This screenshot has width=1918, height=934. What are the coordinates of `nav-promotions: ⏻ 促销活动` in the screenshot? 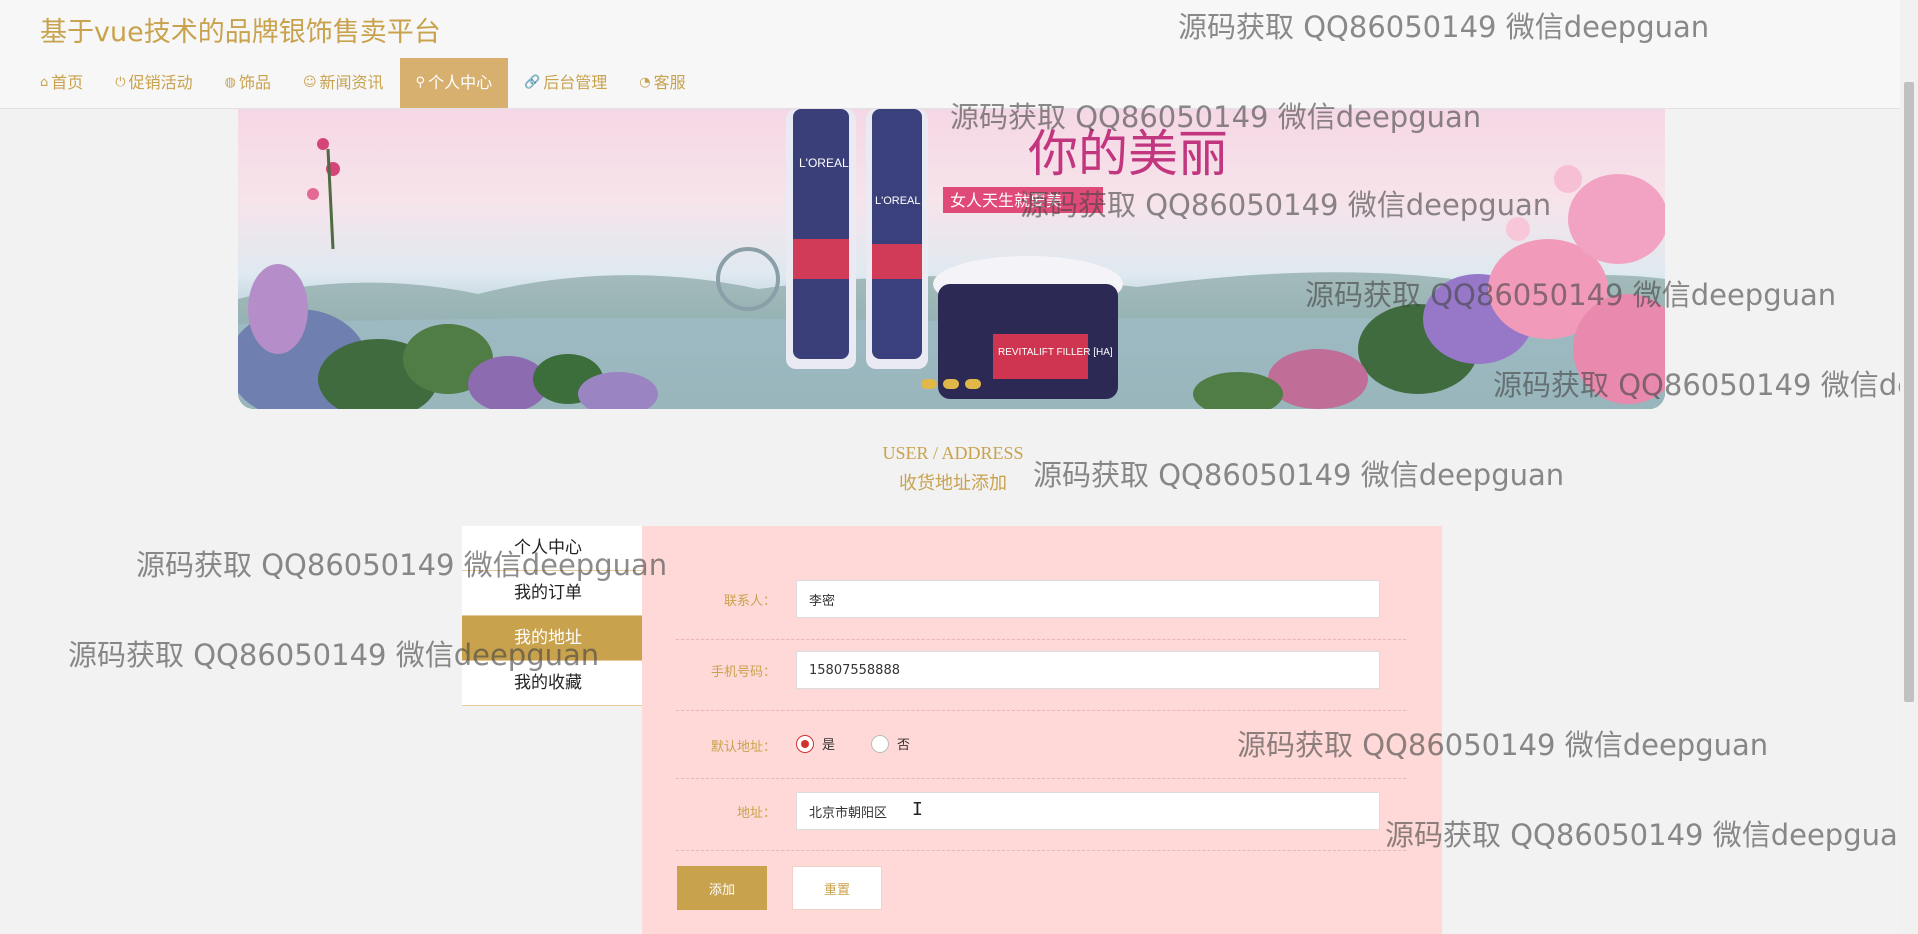 It's located at (153, 83).